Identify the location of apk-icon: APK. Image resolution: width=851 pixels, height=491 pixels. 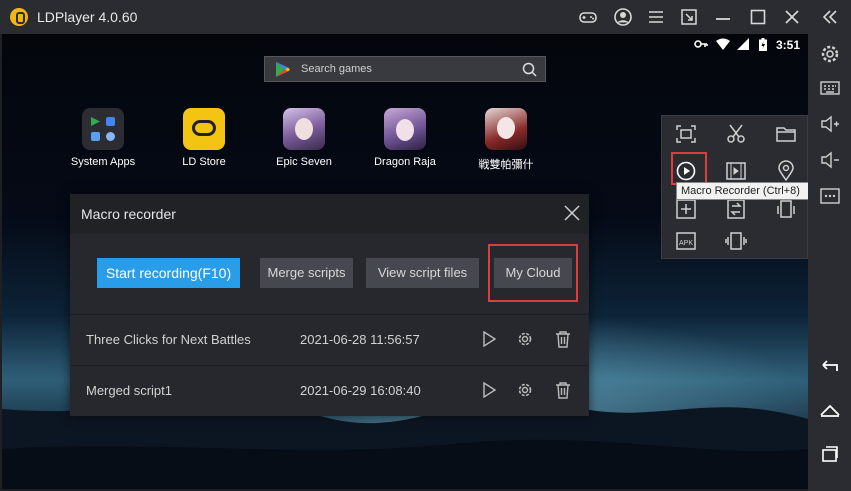
(686, 241).